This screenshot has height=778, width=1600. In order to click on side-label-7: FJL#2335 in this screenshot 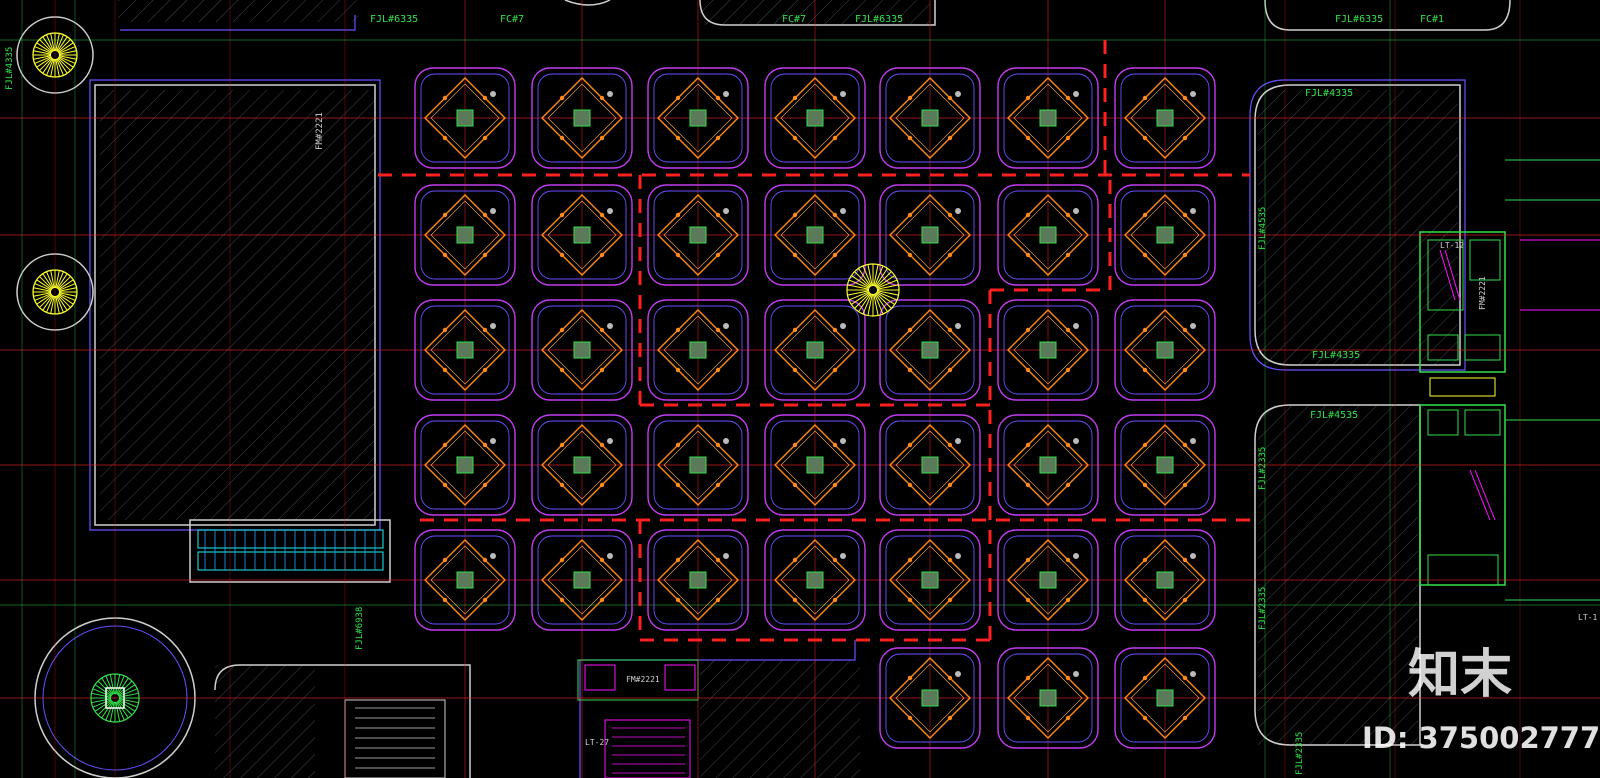, I will do `click(1300, 753)`.